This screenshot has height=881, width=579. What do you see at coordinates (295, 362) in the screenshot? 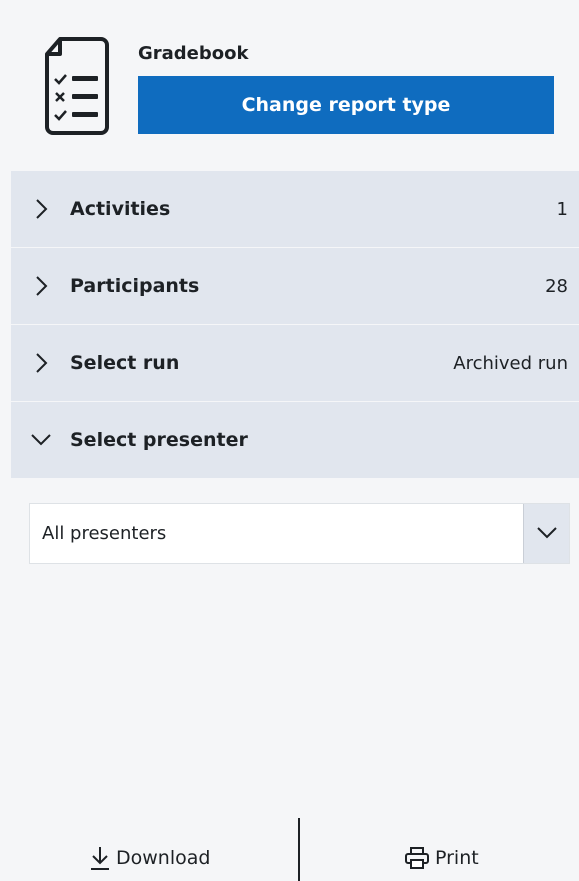
I see `section-select-run: Select run Archived run` at bounding box center [295, 362].